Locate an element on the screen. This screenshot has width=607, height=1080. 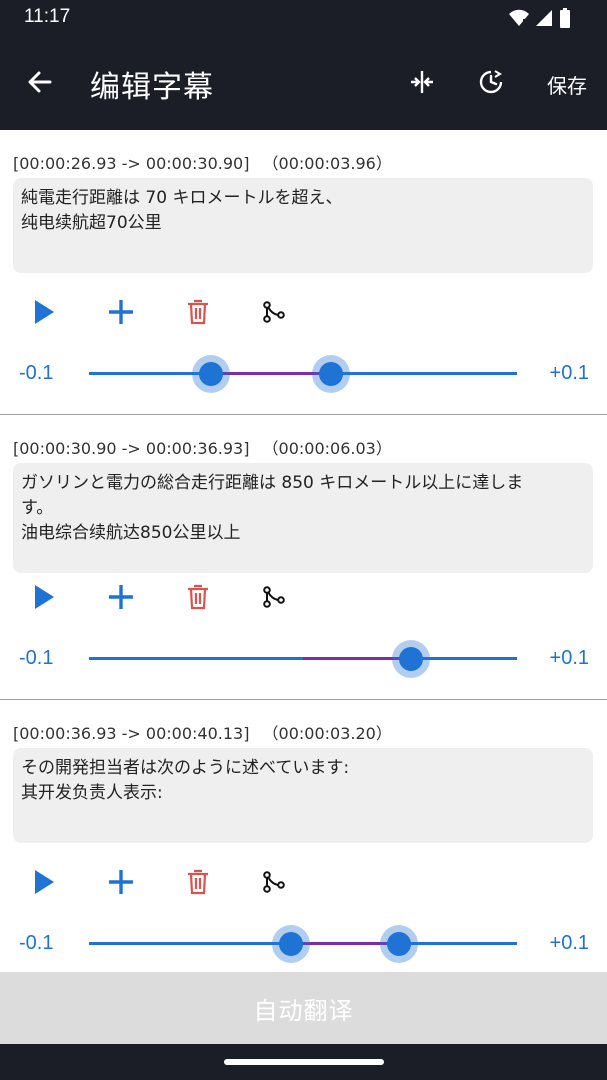
subtitle-text-field: 純電走行距離は 70 キロメートルを超え、 纯电续航超70公里 is located at coordinates (303, 225).